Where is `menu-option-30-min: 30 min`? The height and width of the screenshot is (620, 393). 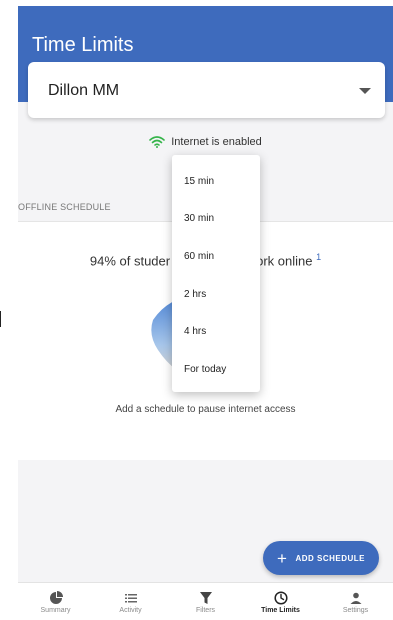 menu-option-30-min: 30 min is located at coordinates (199, 218).